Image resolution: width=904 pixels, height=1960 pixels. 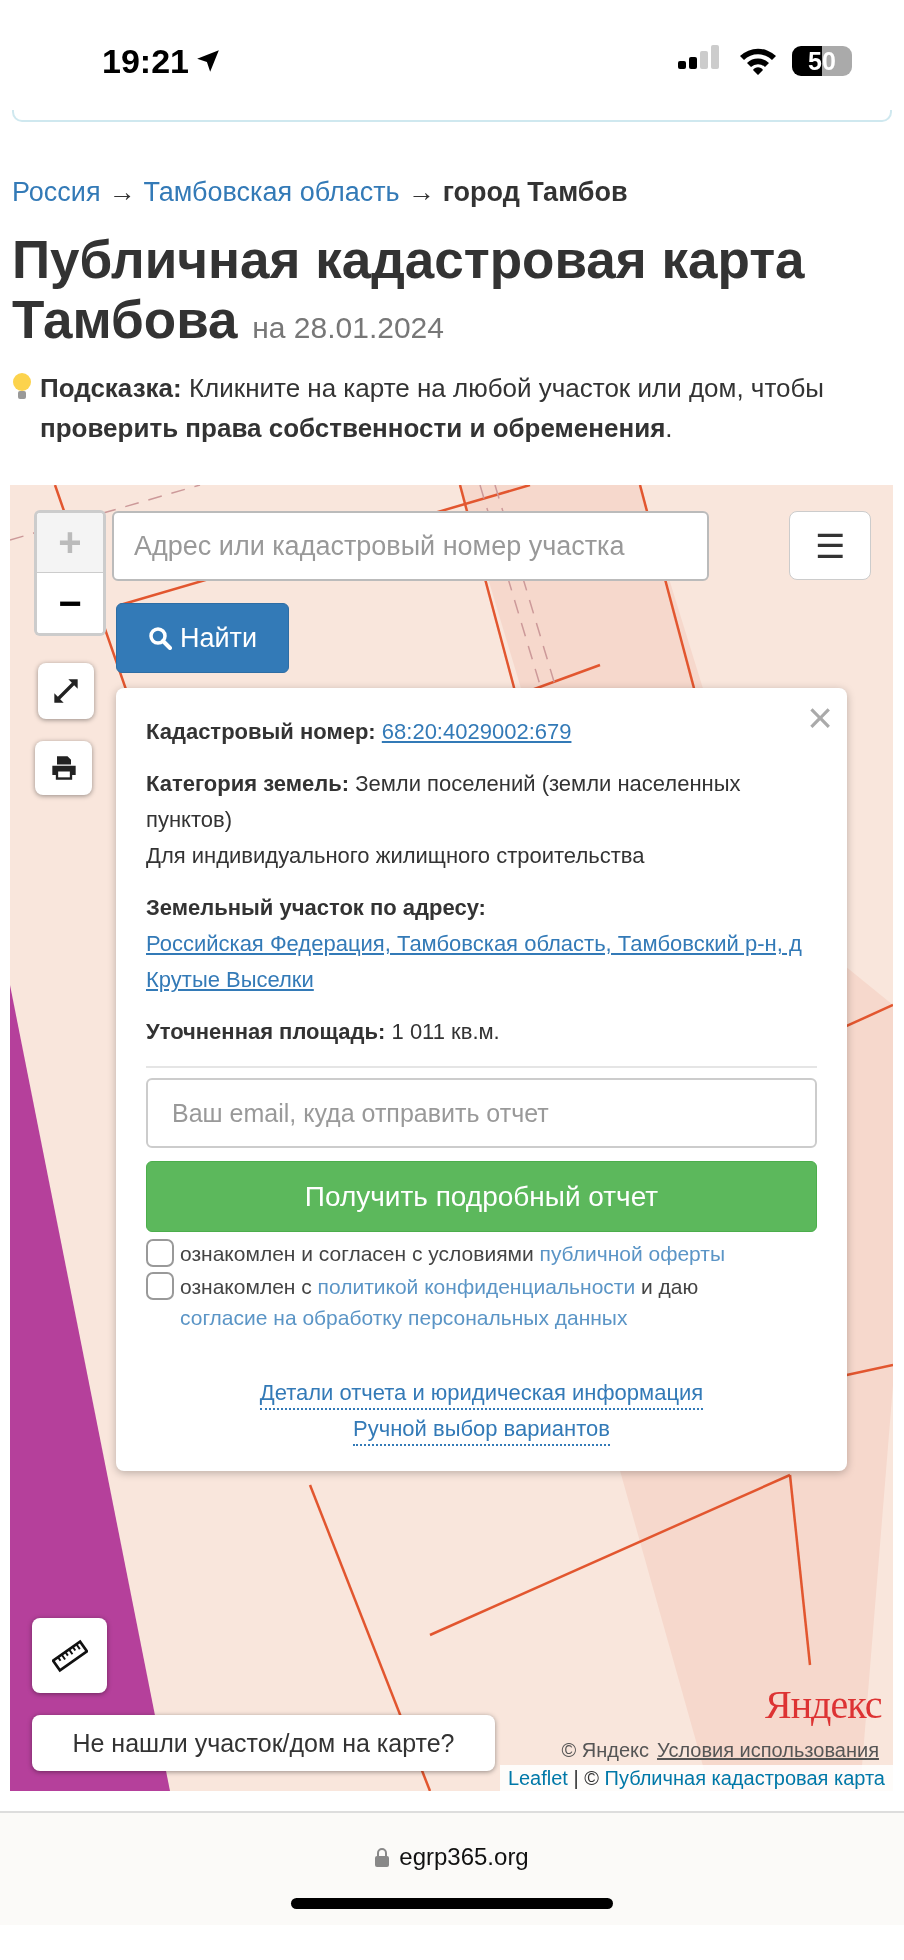 What do you see at coordinates (453, 1254) in the screenshot?
I see `consent-text: ознакомлен и согласен с условиями публичной оферты` at bounding box center [453, 1254].